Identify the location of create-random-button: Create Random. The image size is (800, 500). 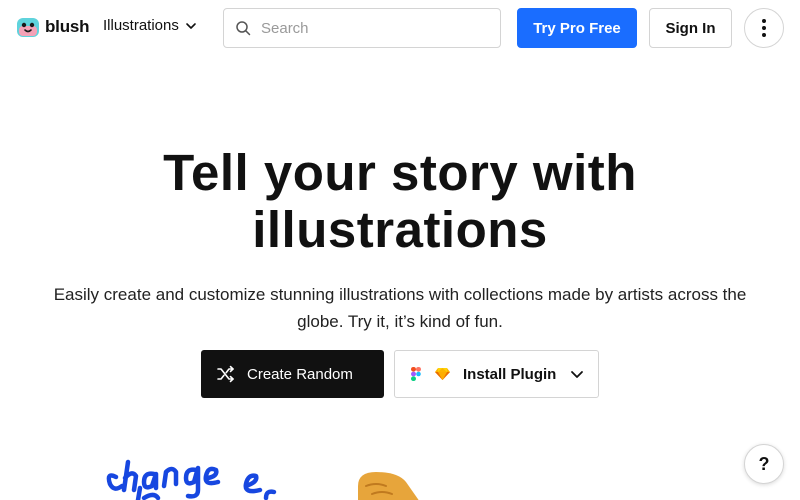
(292, 374).